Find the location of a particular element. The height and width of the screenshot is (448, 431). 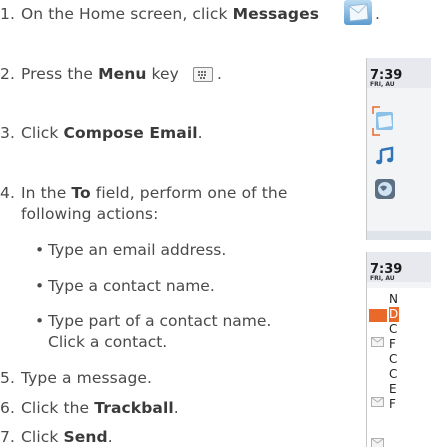

step-text: On the Home screen, click is located at coordinates (127, 14).